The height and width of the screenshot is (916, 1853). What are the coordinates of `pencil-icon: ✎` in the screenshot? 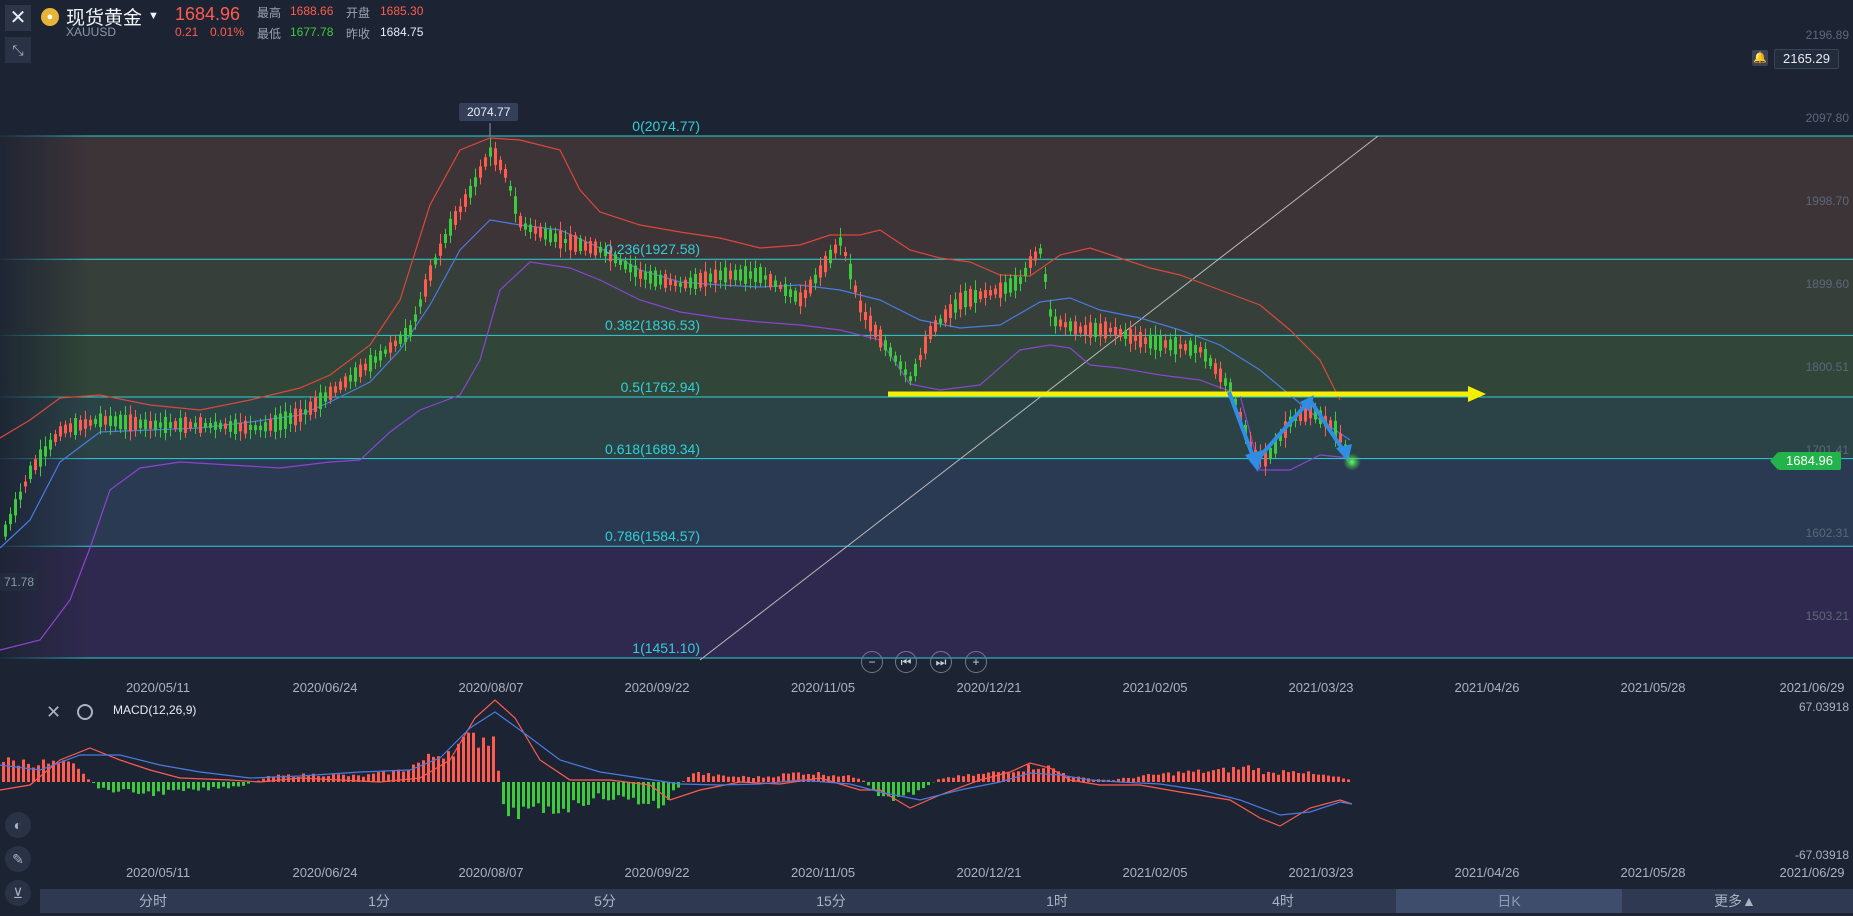 It's located at (18, 859).